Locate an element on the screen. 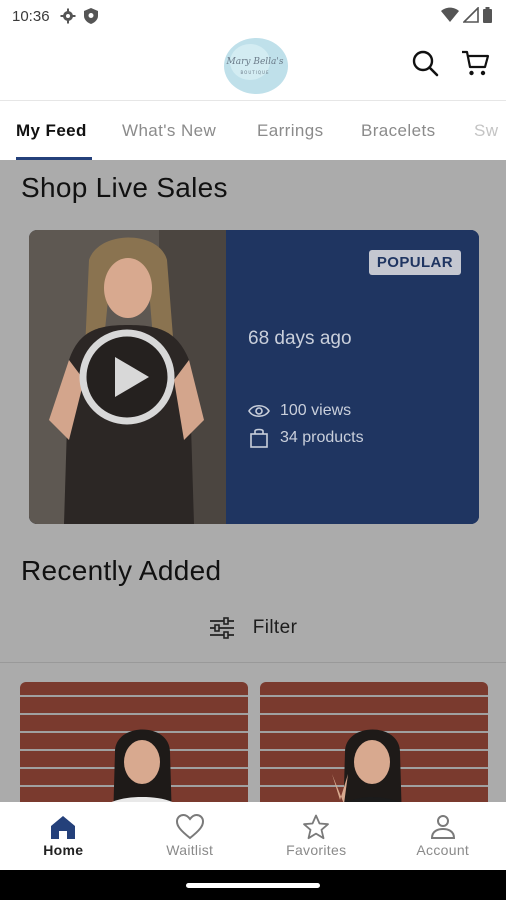  nav-account-label: Account is located at coordinates (443, 850).